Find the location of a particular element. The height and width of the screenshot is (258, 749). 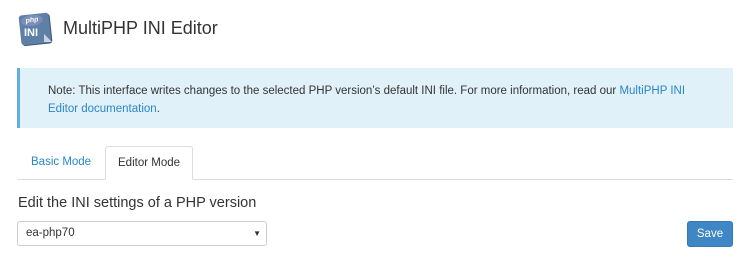

caret-down-icon: ▼ is located at coordinates (257, 233).